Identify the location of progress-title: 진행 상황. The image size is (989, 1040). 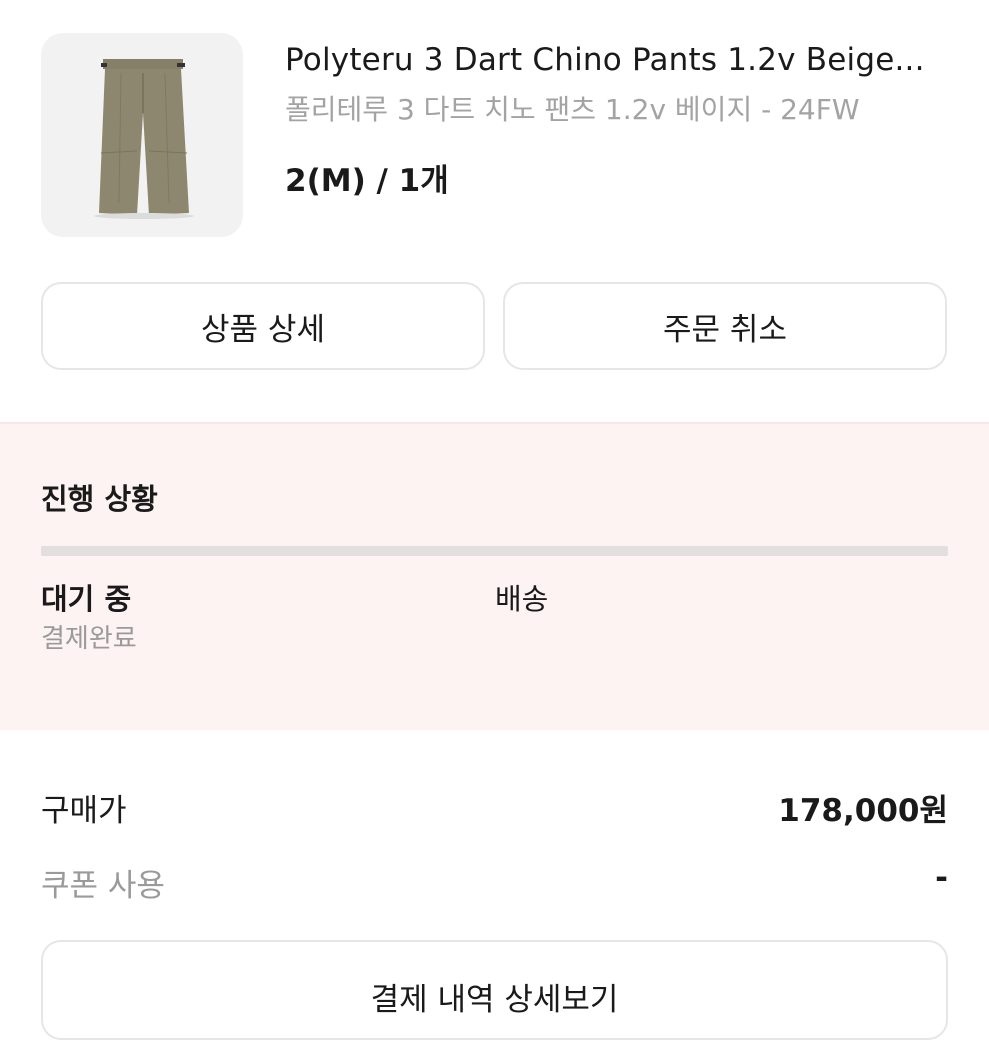
(99, 499).